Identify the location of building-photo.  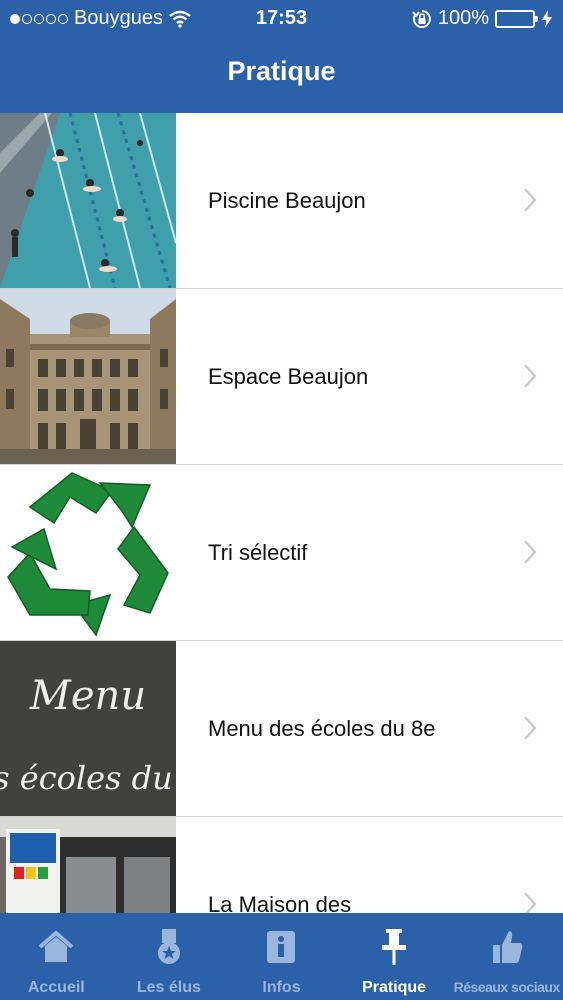
(88, 376).